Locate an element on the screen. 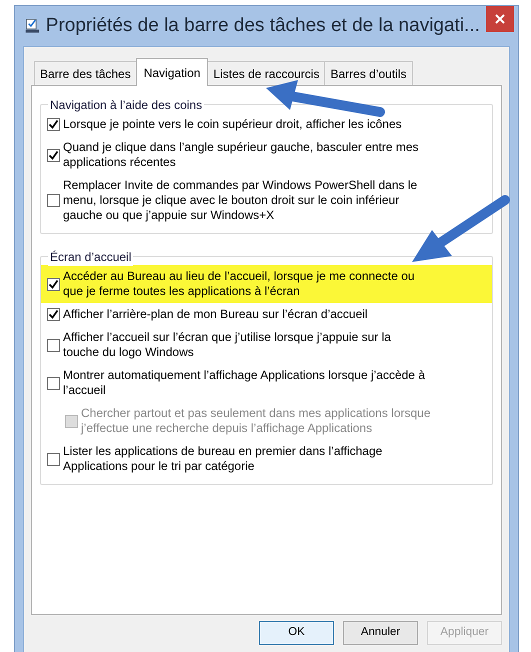  checkbox-label: Lister les applications de bureau en premier dans l’affichage Applications pour le tri par catégorie is located at coordinates (223, 459).